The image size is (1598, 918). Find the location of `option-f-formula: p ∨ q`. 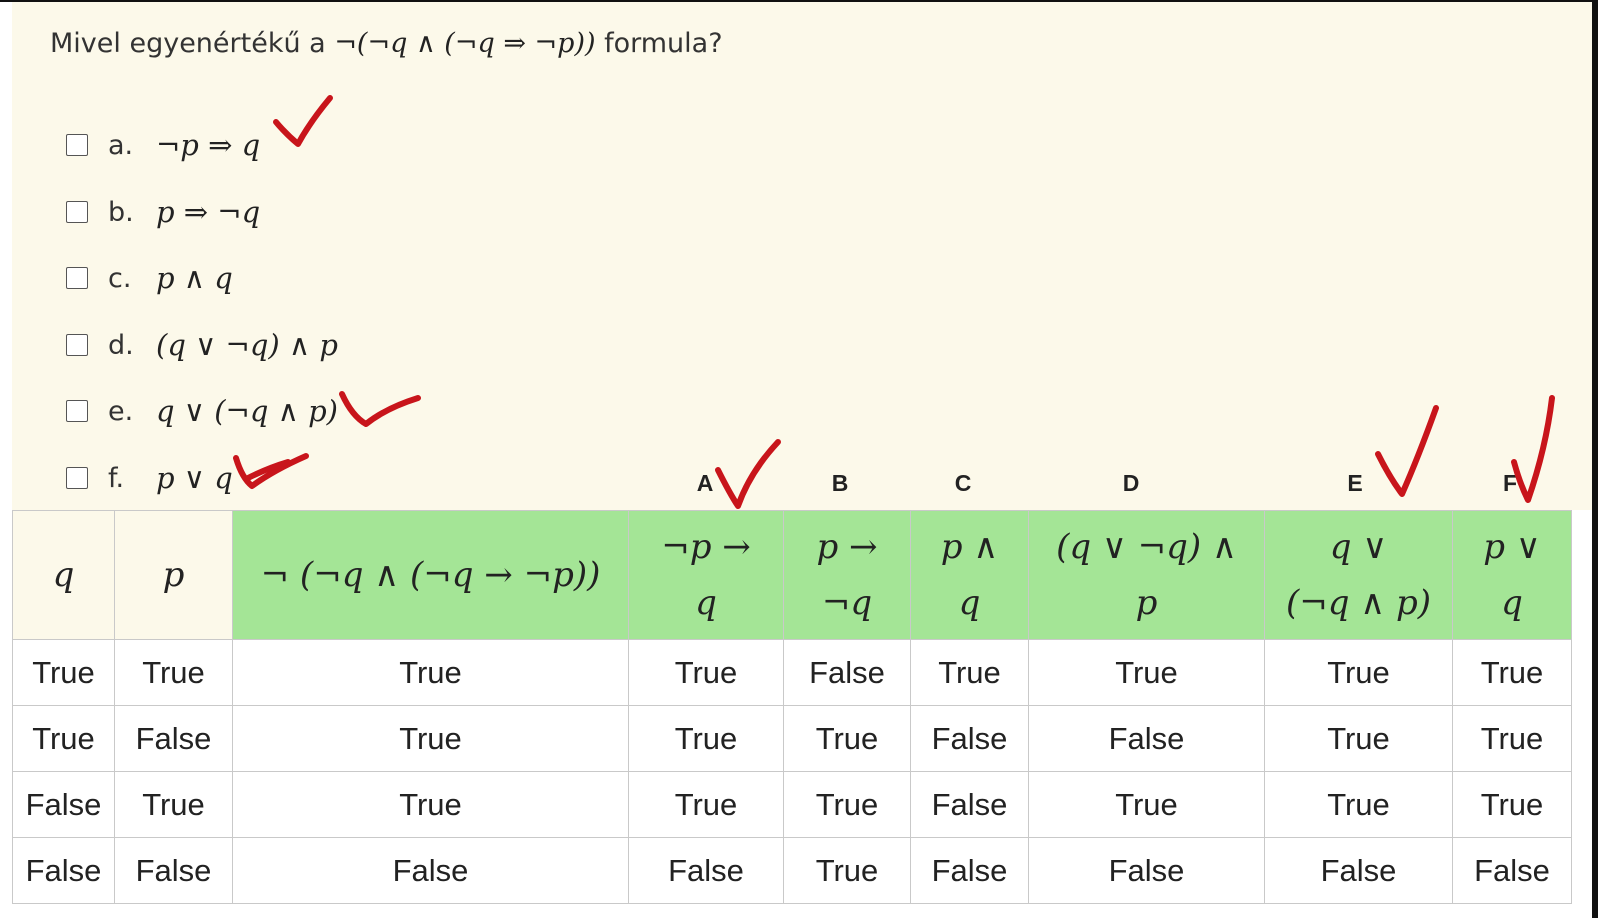

option-f-formula: p ∨ q is located at coordinates (194, 478).